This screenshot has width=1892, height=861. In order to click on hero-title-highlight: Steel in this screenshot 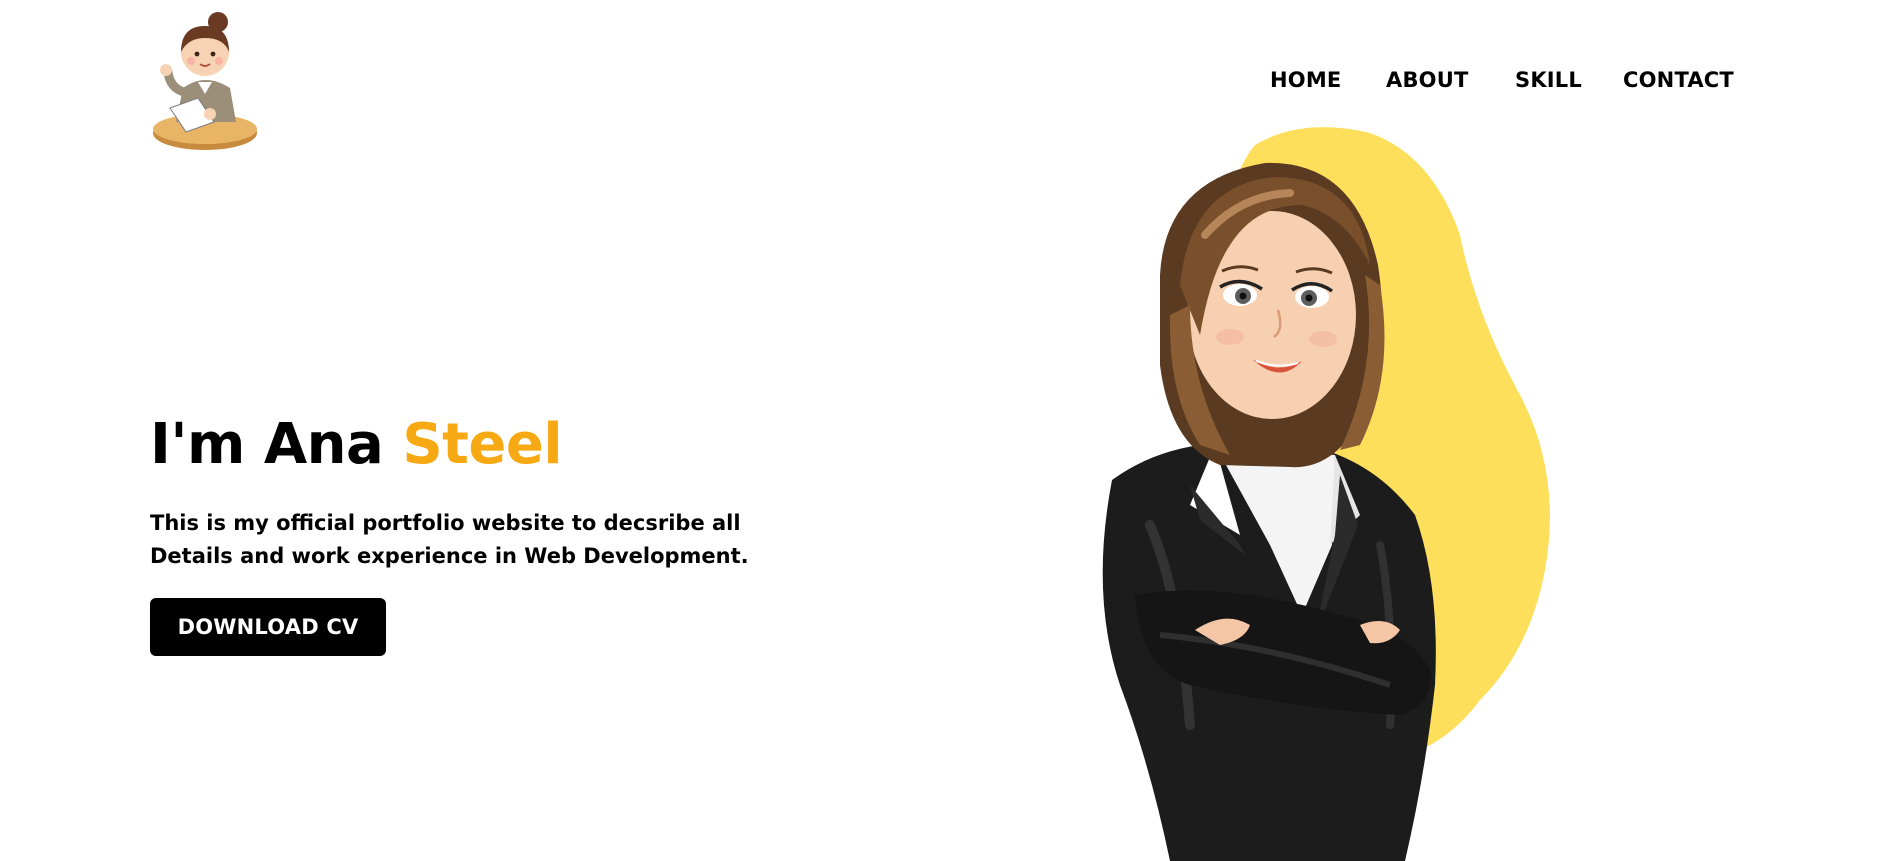, I will do `click(482, 444)`.